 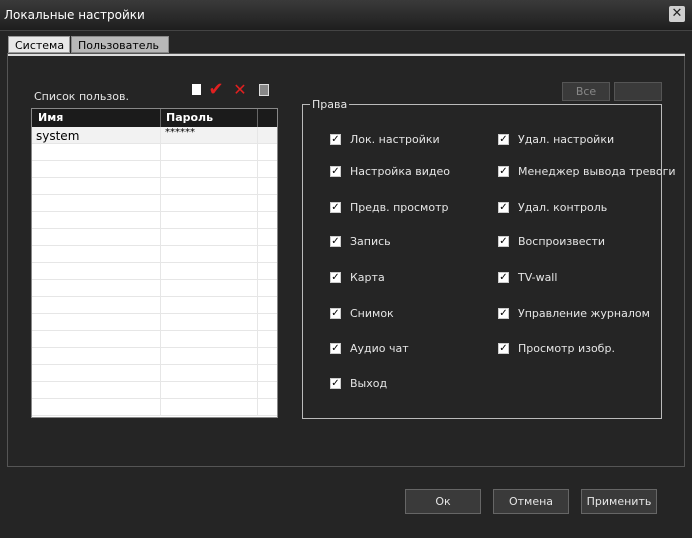 I want to click on cell-user-password: ******, so click(x=180, y=132).